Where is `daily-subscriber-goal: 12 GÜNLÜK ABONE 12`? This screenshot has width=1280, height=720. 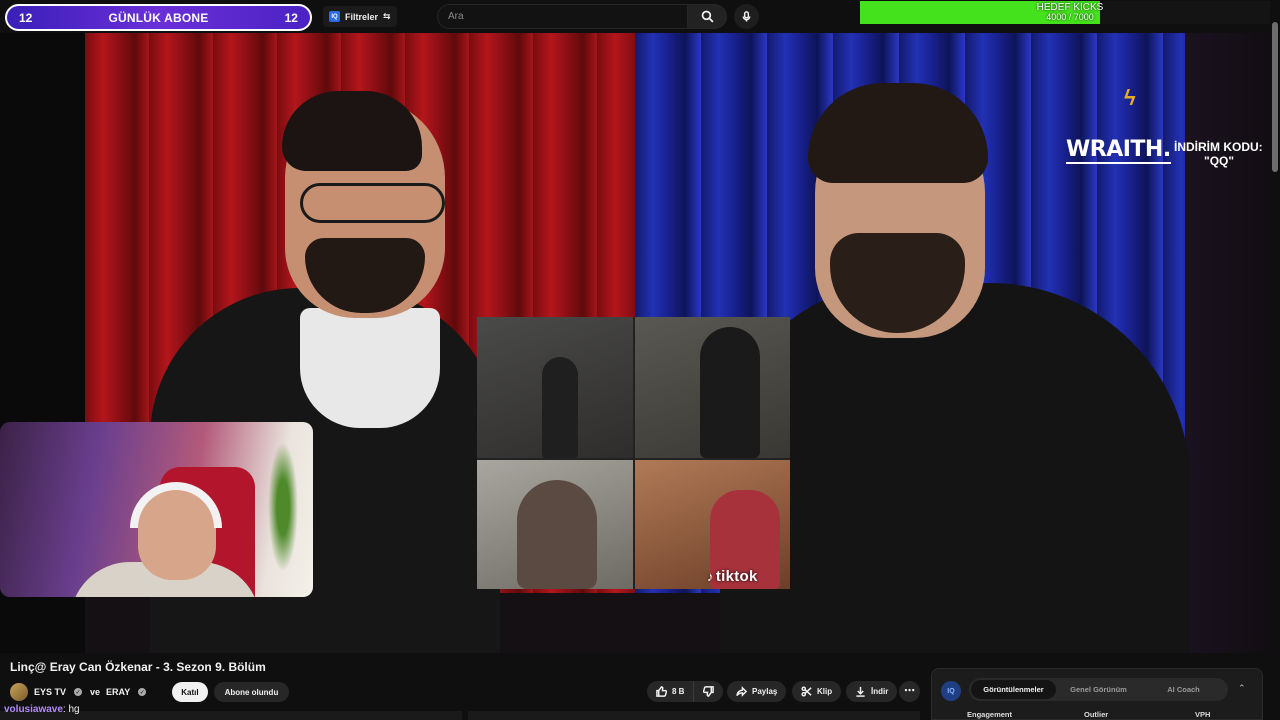 daily-subscriber-goal: 12 GÜNLÜK ABONE 12 is located at coordinates (158, 17).